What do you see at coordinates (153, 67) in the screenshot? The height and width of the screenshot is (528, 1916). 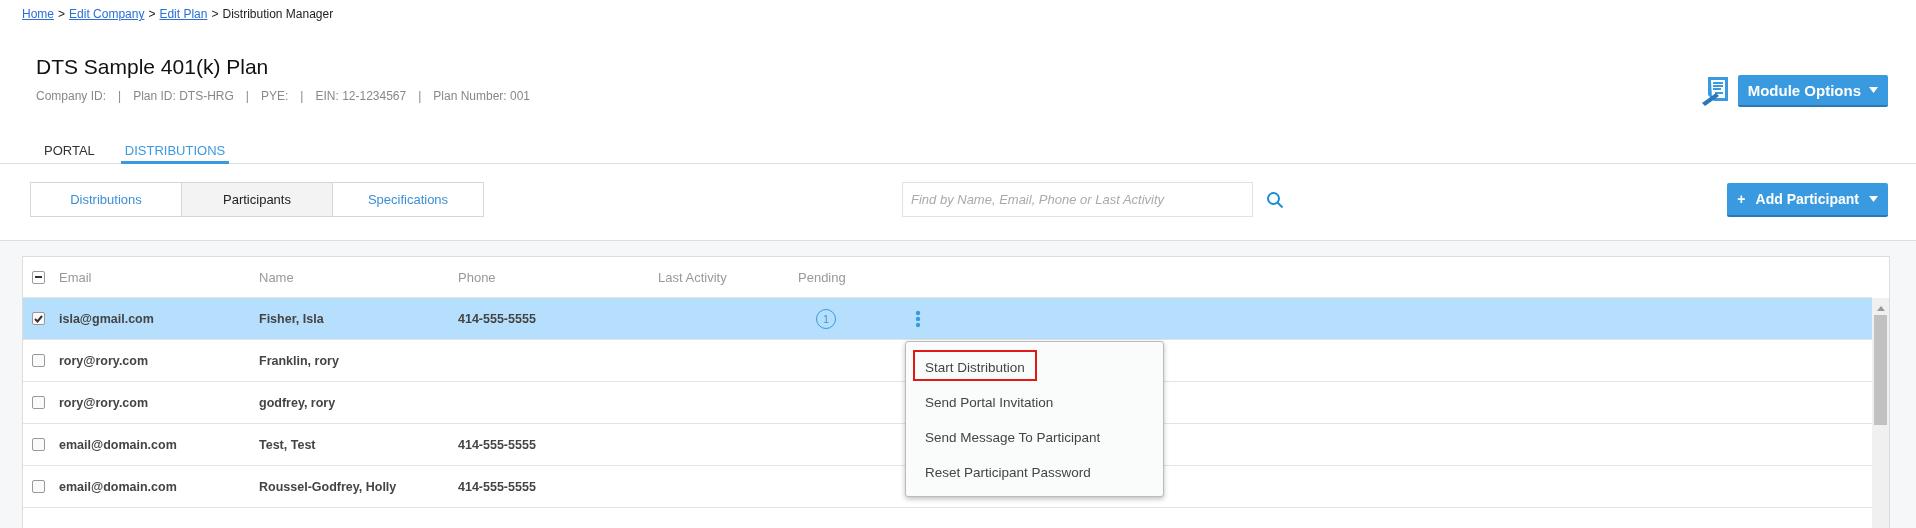 I see `plan-title: DTS Sample 401(k) Plan` at bounding box center [153, 67].